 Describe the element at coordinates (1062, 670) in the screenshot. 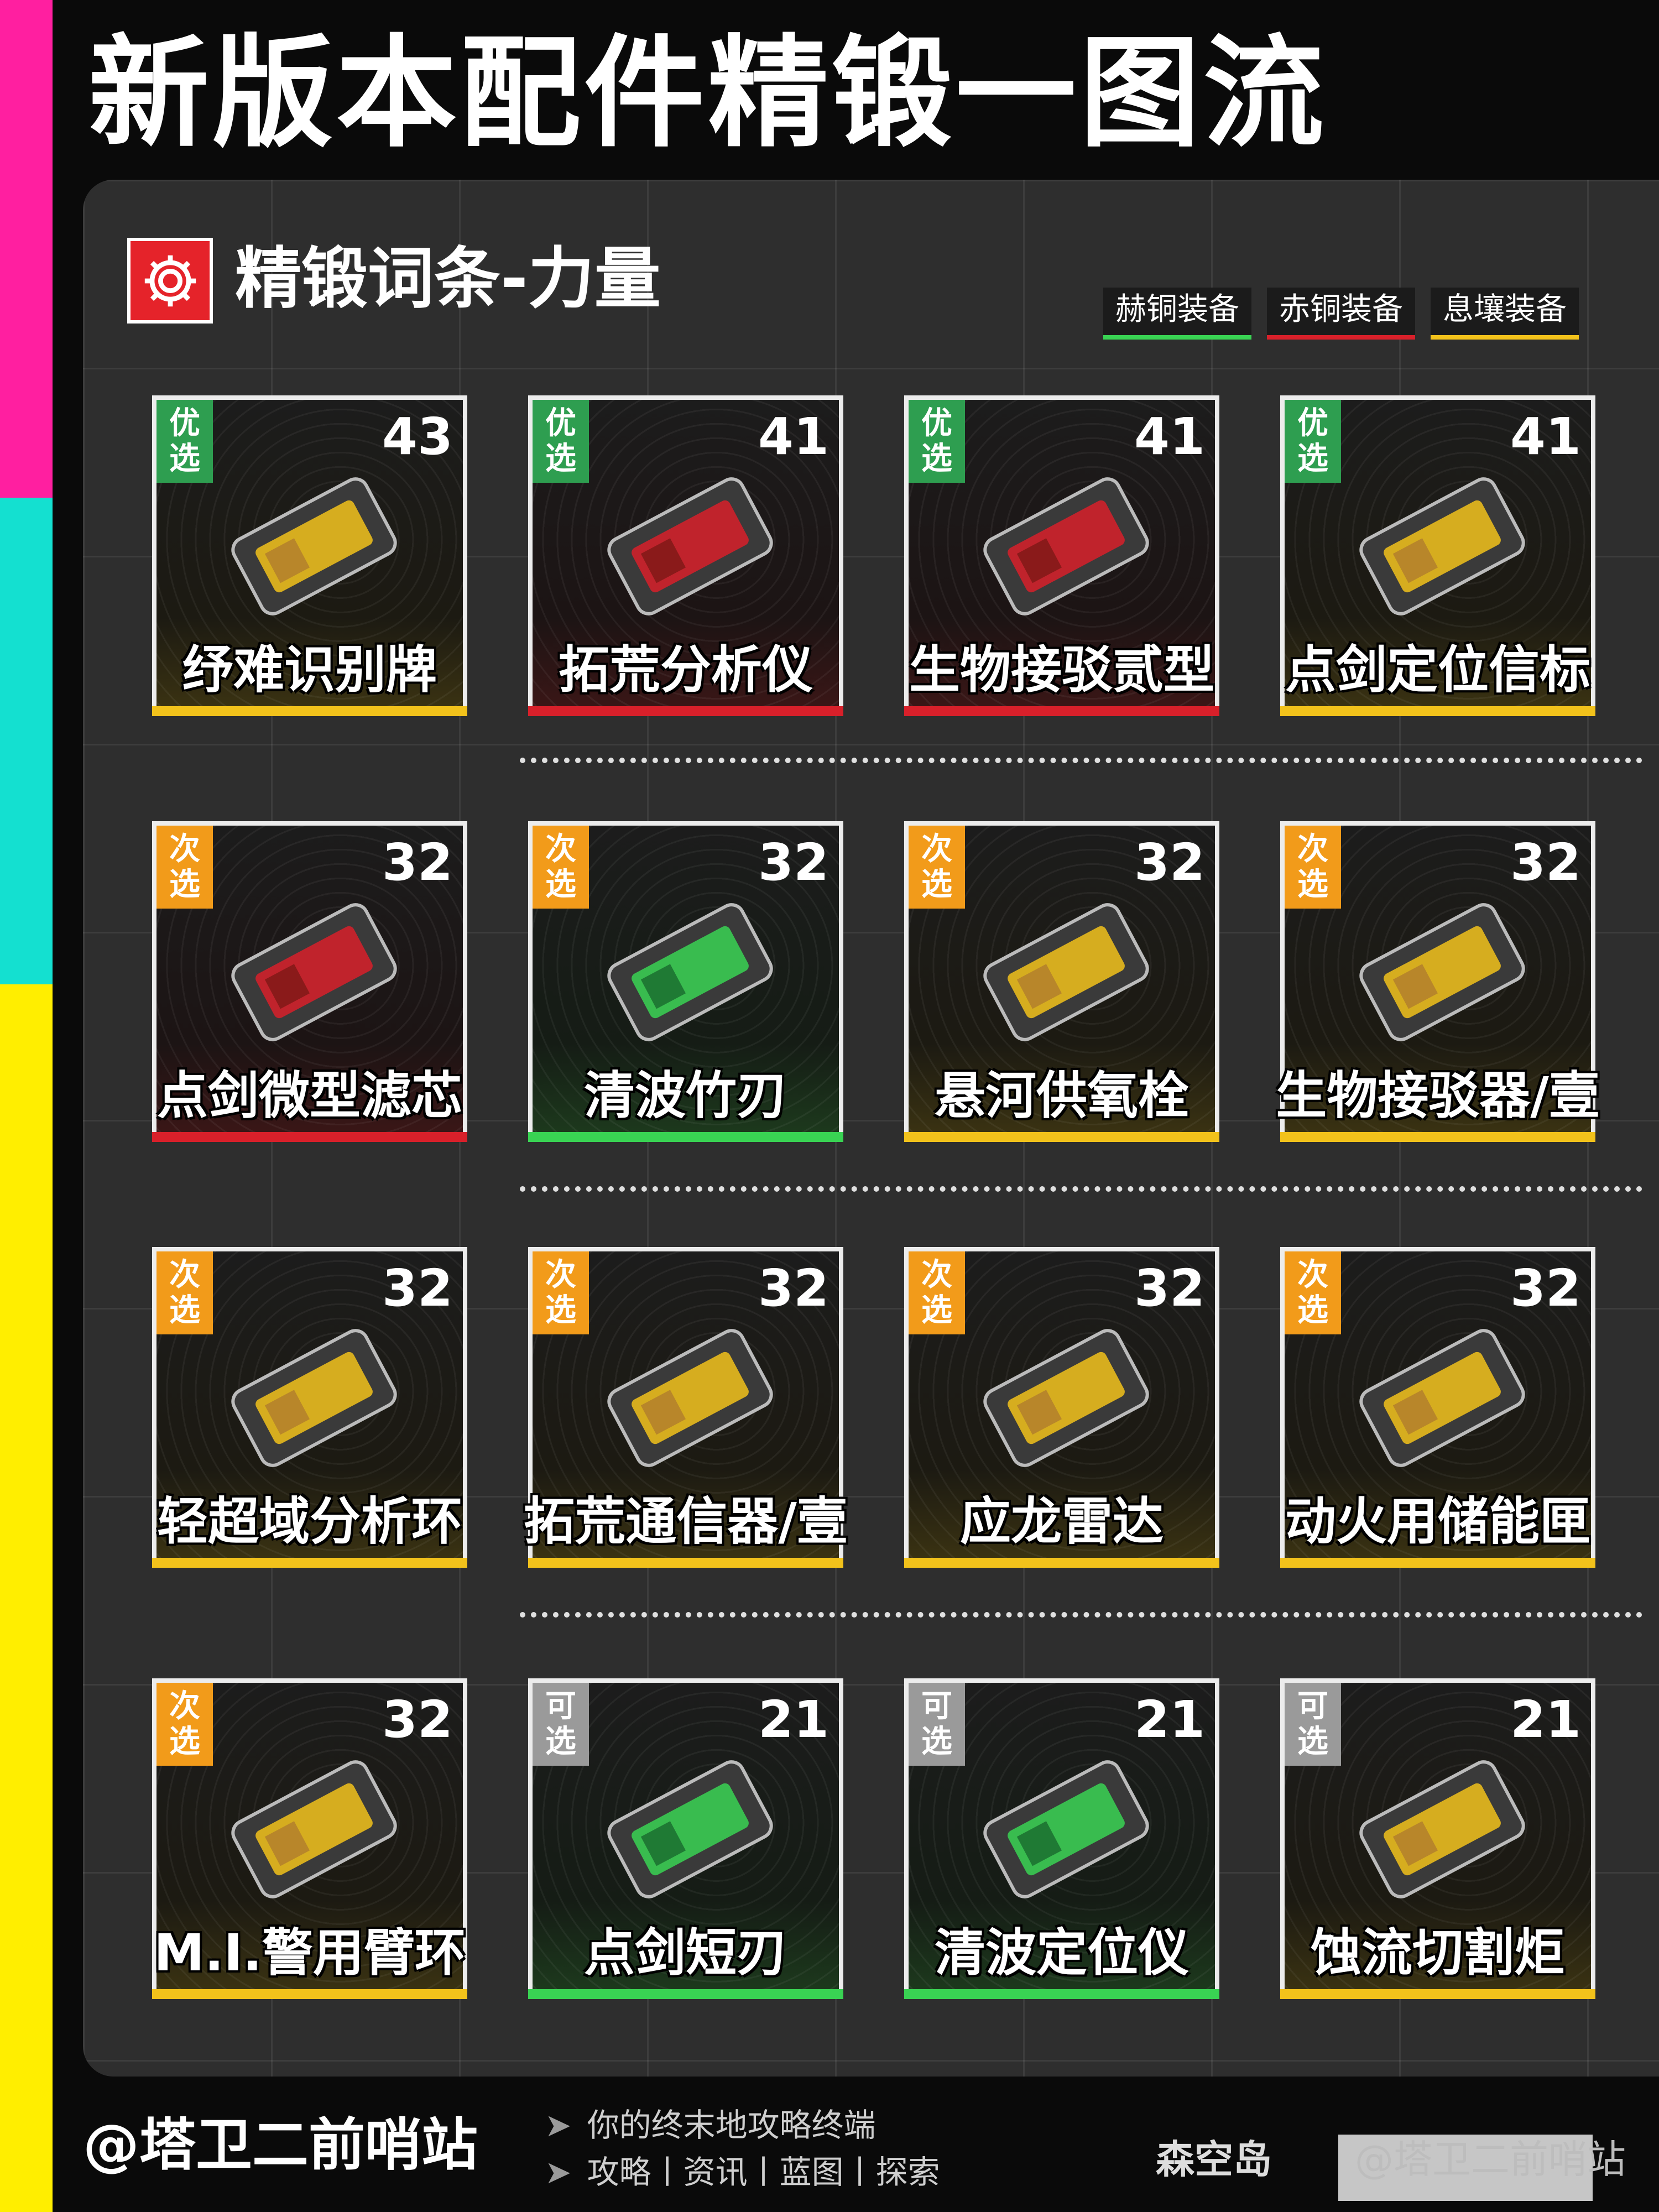

I see `item-name: 生物接驳贰型` at that location.